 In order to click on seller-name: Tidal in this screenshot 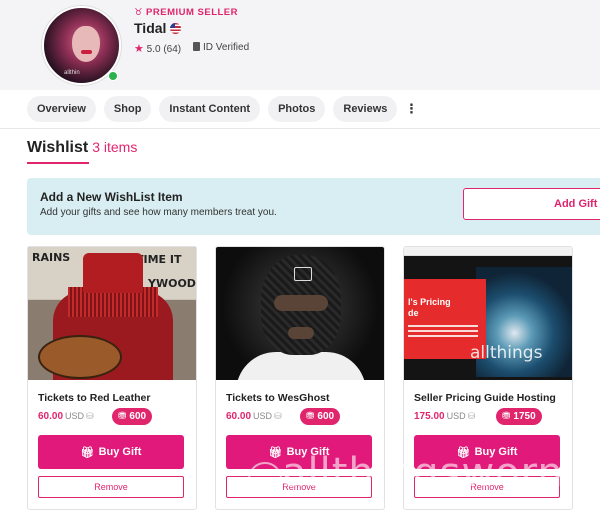, I will do `click(158, 28)`.